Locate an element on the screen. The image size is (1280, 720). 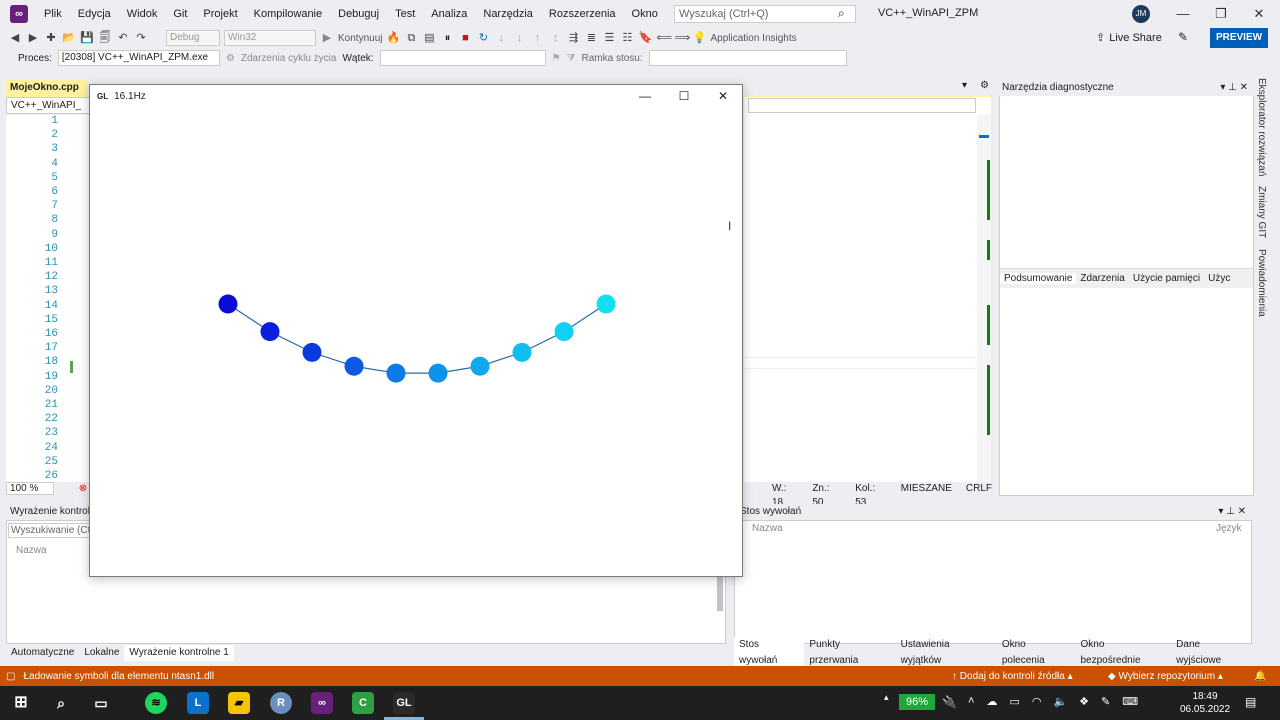
app-l-icon: L is located at coordinates (198, 703).